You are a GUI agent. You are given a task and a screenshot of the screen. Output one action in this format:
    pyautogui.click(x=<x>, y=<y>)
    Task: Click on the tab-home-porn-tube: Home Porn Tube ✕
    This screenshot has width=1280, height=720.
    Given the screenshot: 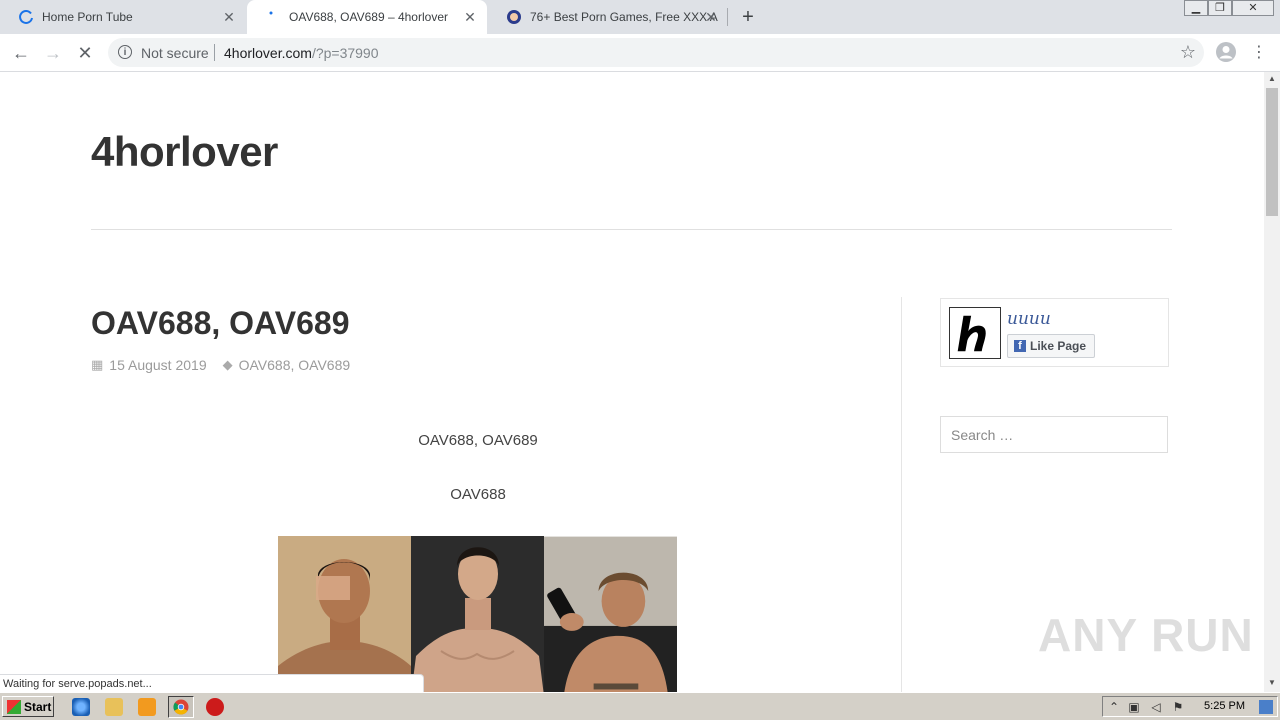 What is the action you would take?
    pyautogui.click(x=123, y=17)
    